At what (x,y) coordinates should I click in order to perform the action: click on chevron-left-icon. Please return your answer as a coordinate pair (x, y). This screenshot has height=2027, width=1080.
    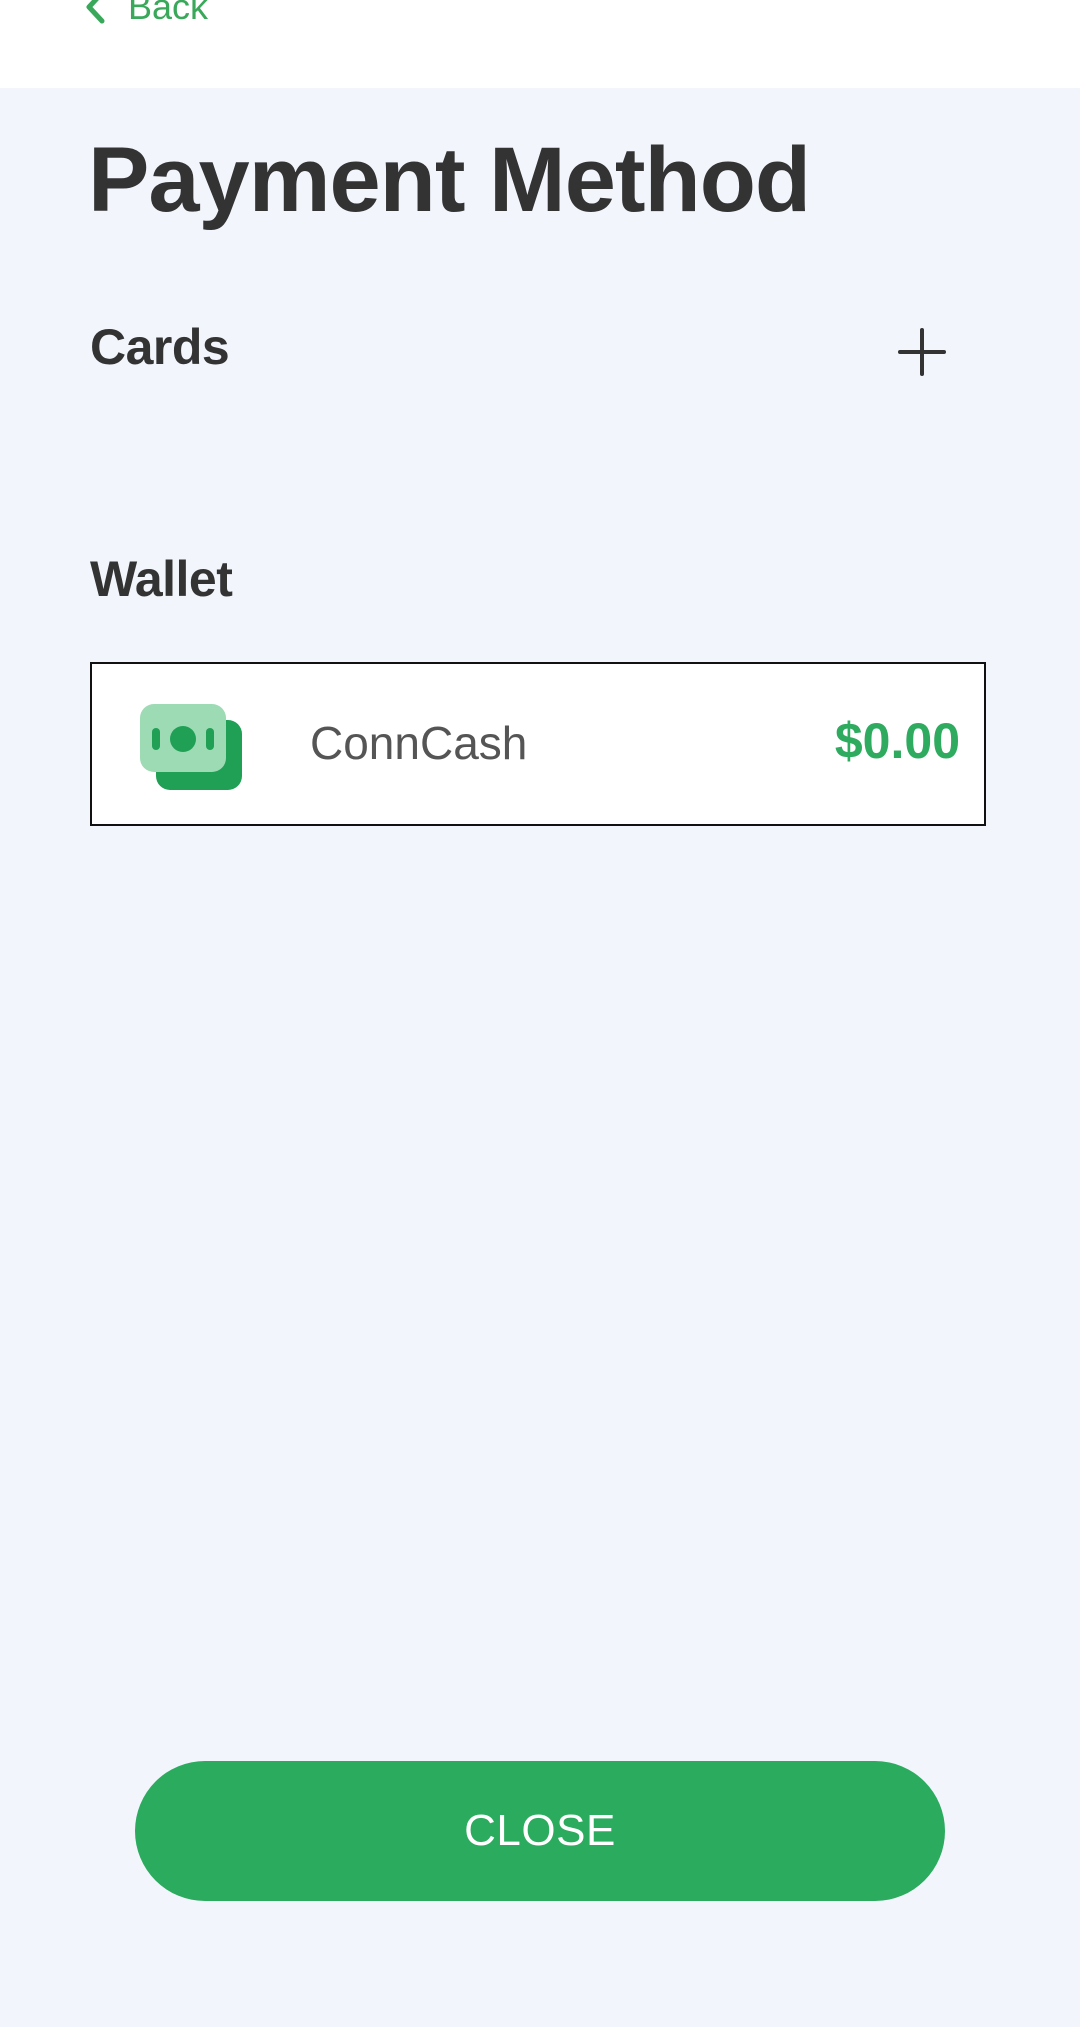
    Looking at the image, I should click on (95, 12).